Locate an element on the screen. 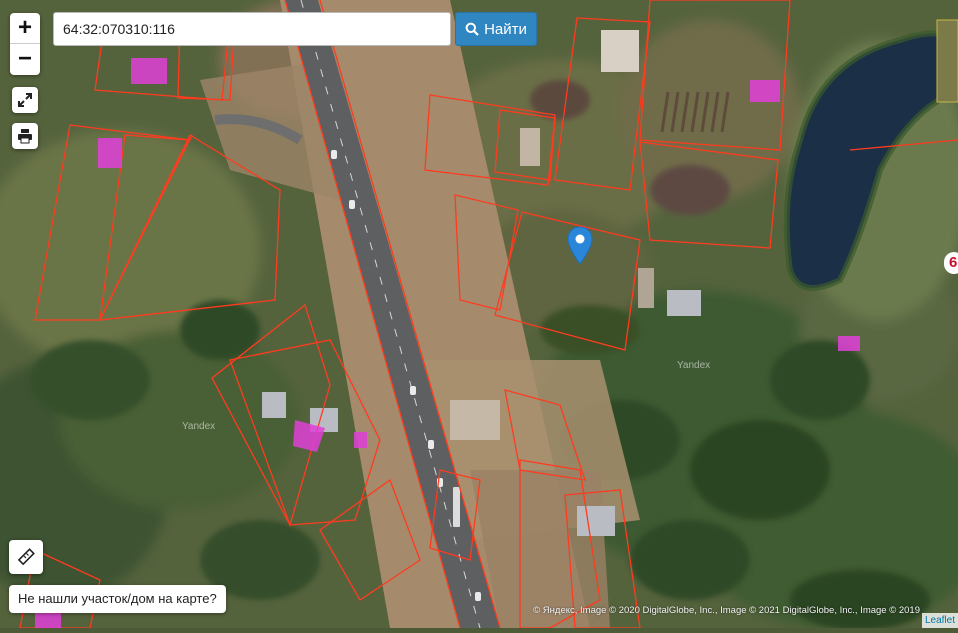 The image size is (958, 633). search-button: Найти is located at coordinates (496, 29).